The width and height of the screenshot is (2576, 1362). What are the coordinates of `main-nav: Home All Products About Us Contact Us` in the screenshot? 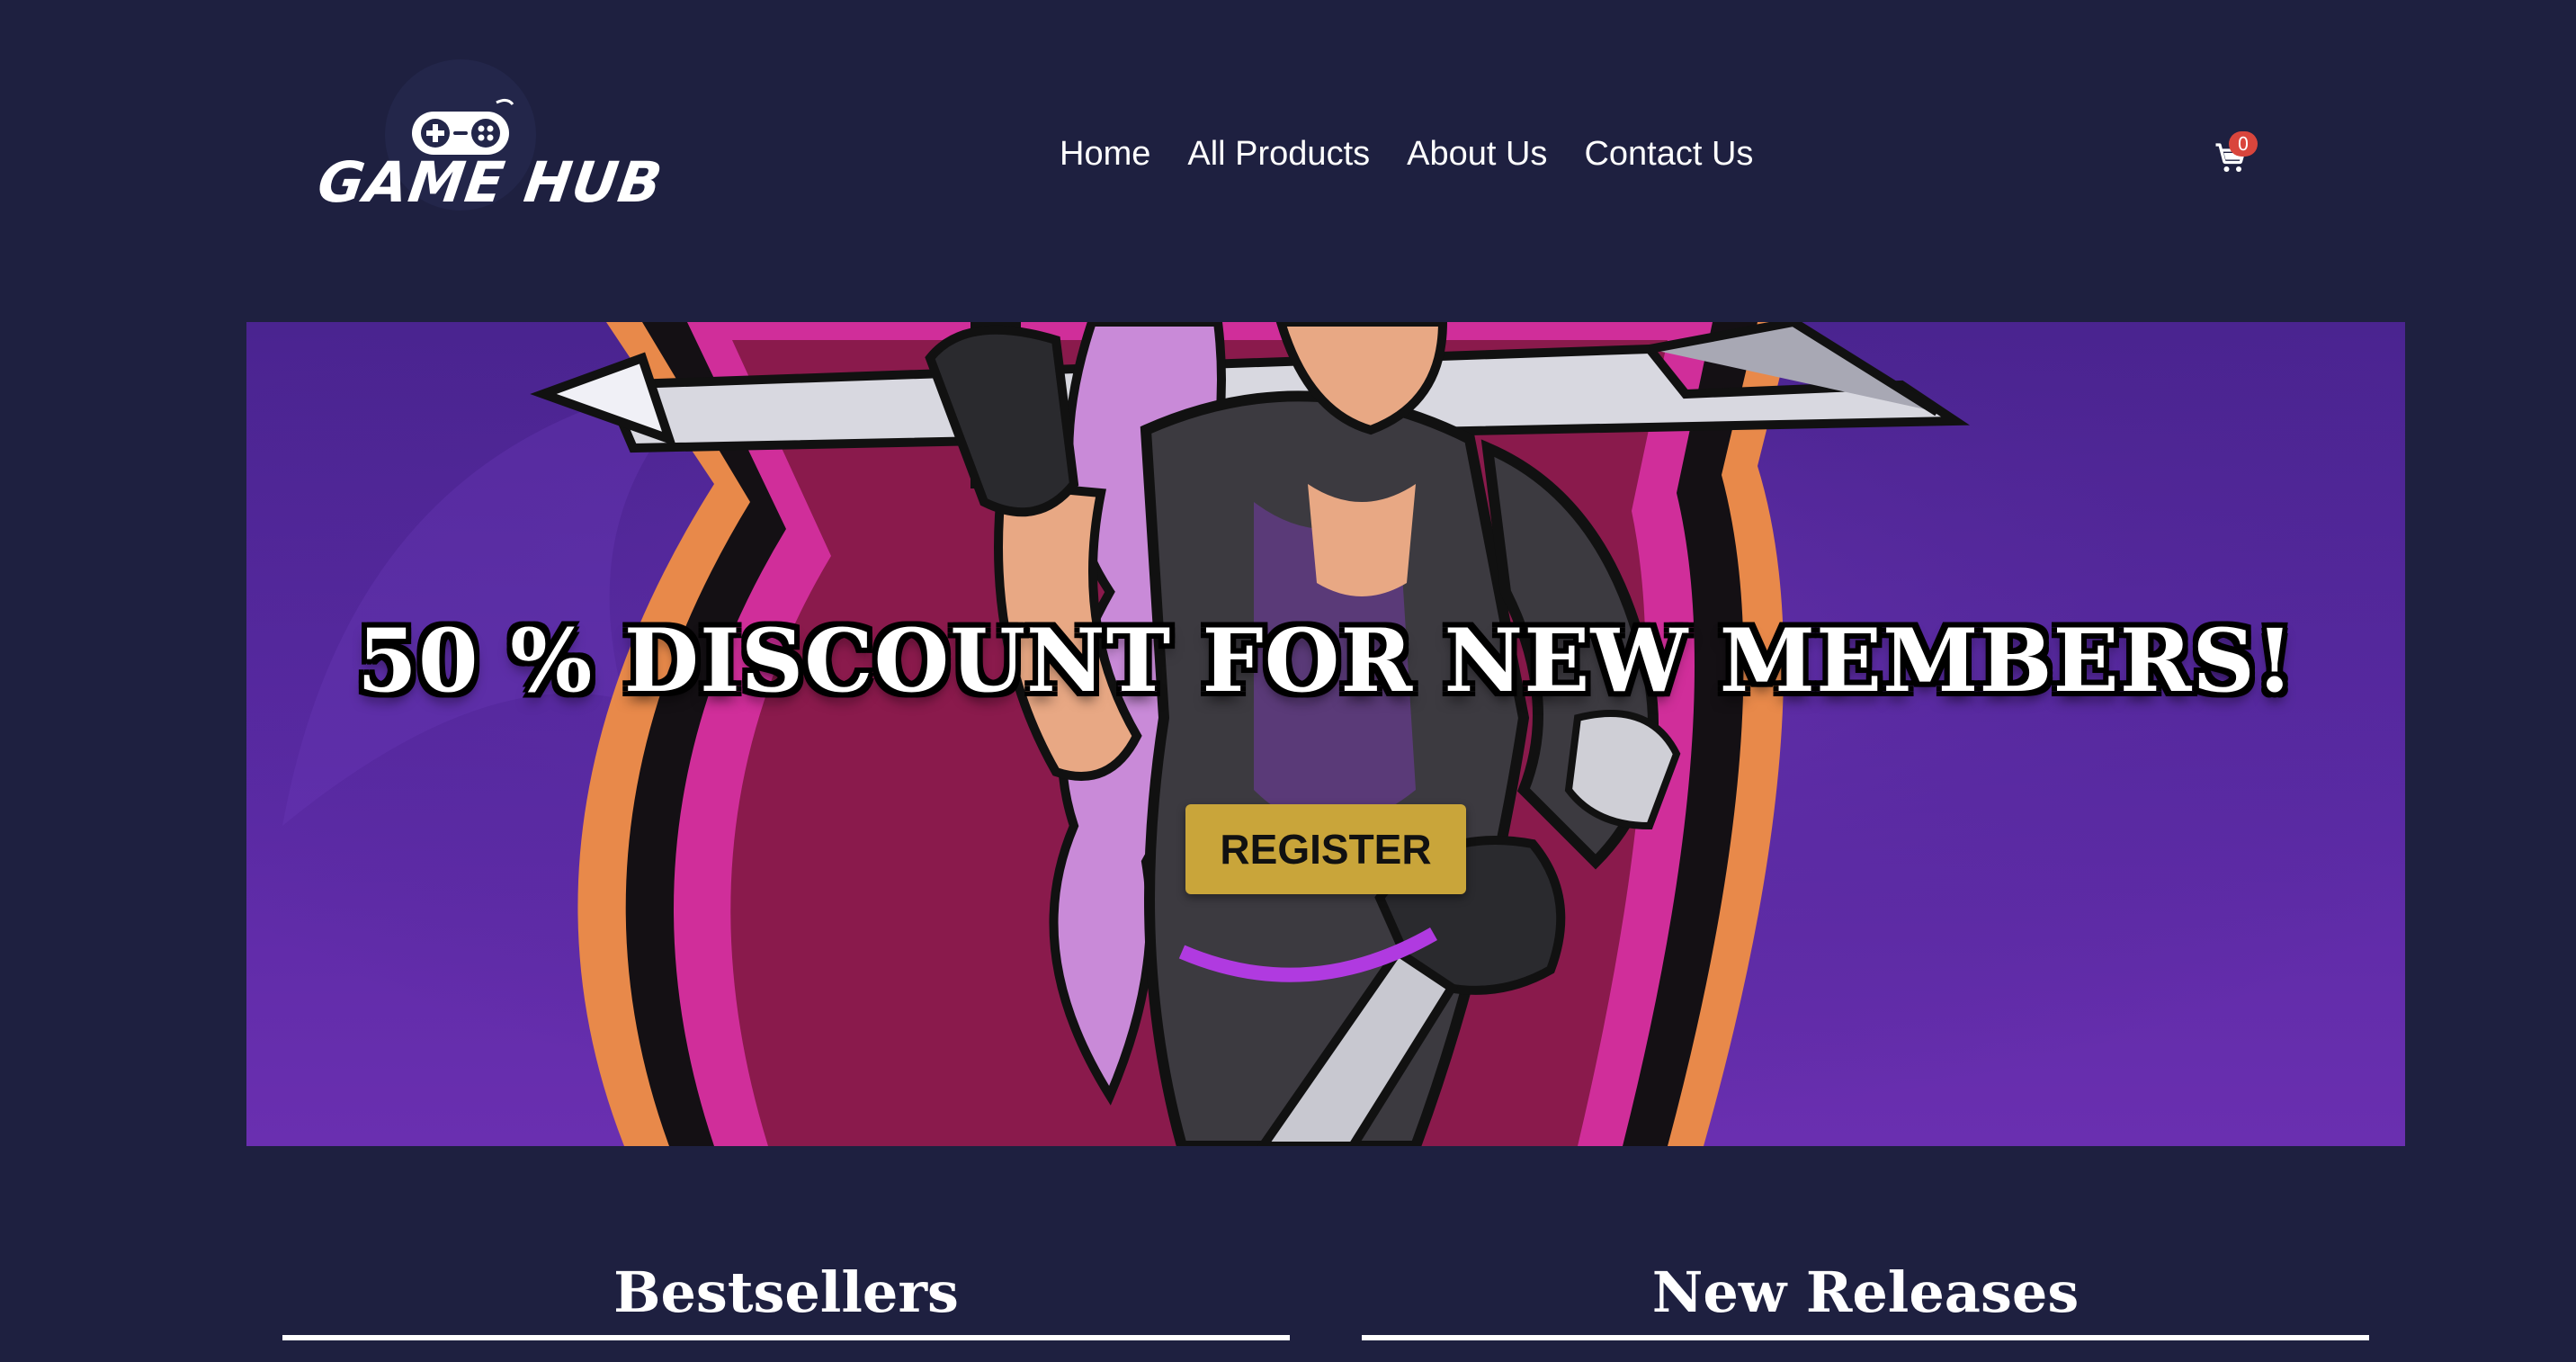 It's located at (1406, 154).